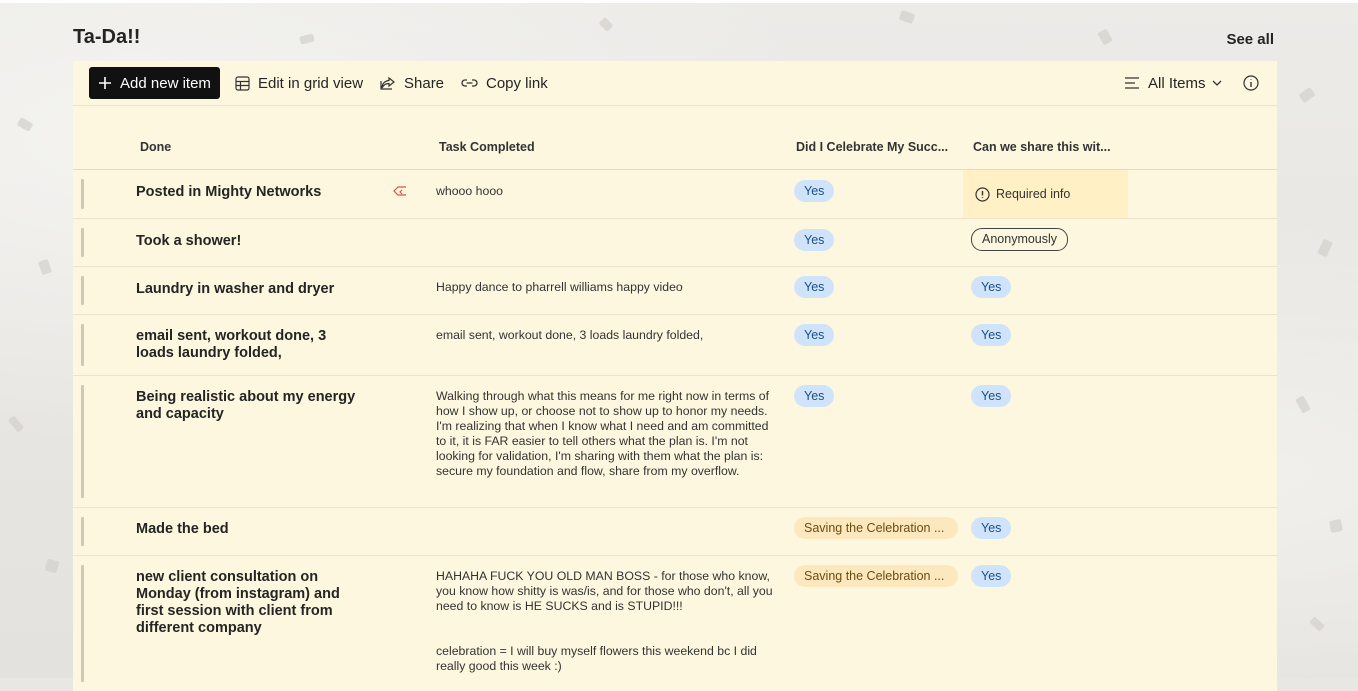  What do you see at coordinates (1033, 194) in the screenshot?
I see `required-info-label: Required info` at bounding box center [1033, 194].